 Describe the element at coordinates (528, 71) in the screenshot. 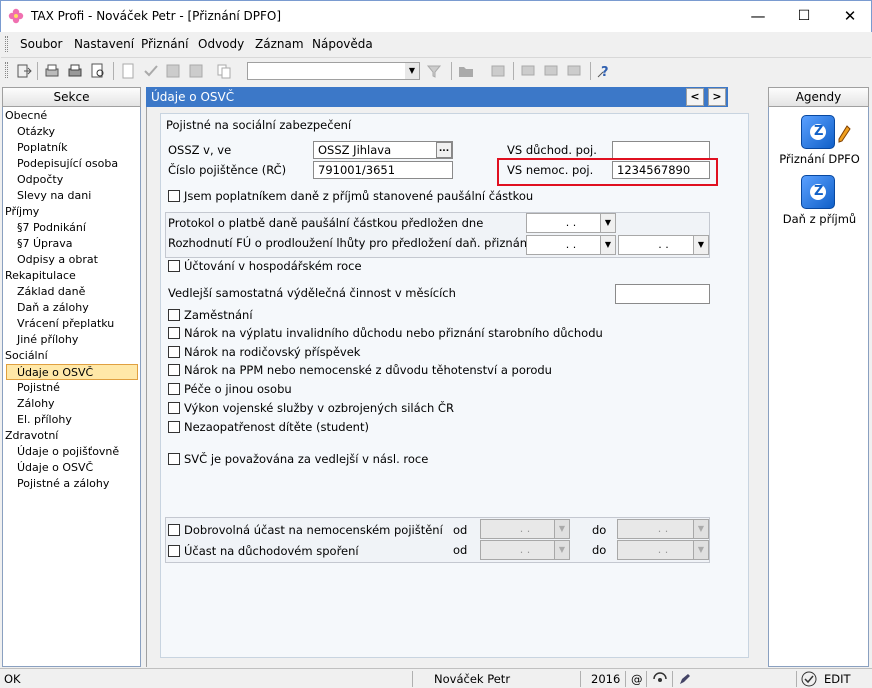

I see `message-icon` at that location.